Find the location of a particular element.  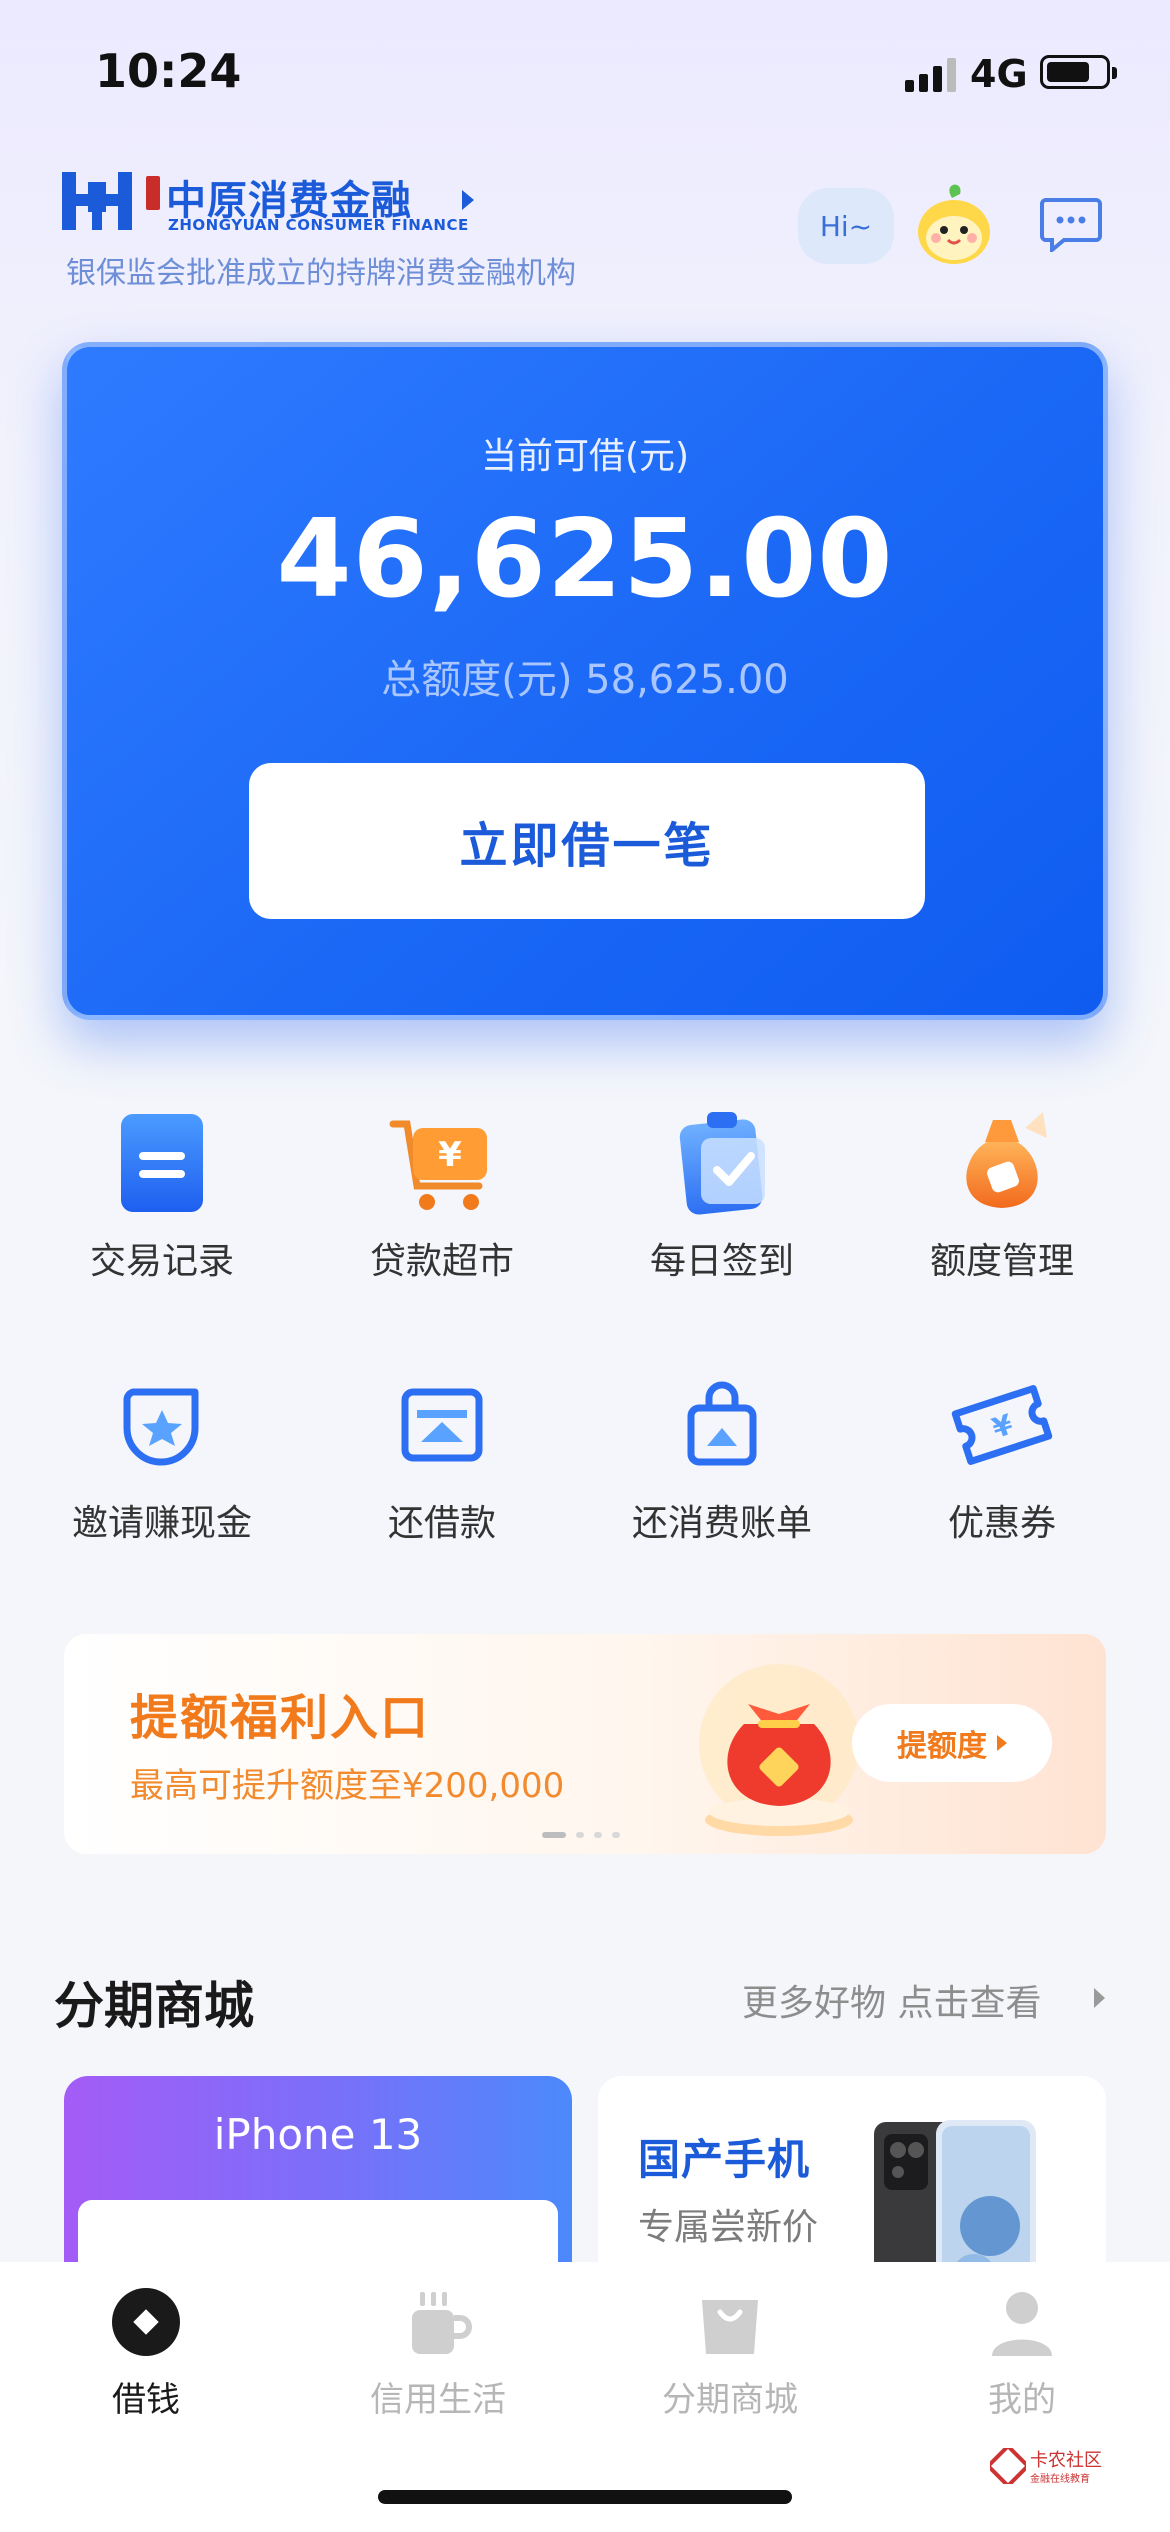

grid-label: 交易记录 is located at coordinates (161, 1261).